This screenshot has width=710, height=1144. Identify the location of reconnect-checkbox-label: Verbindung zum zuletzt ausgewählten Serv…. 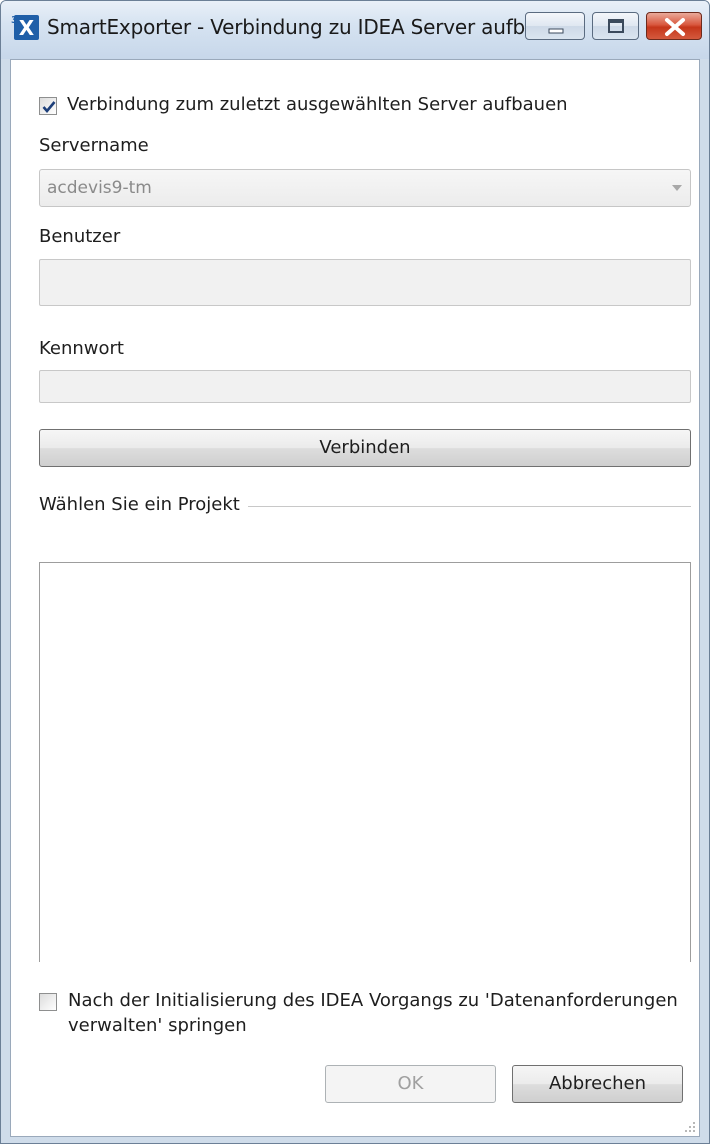
(317, 104).